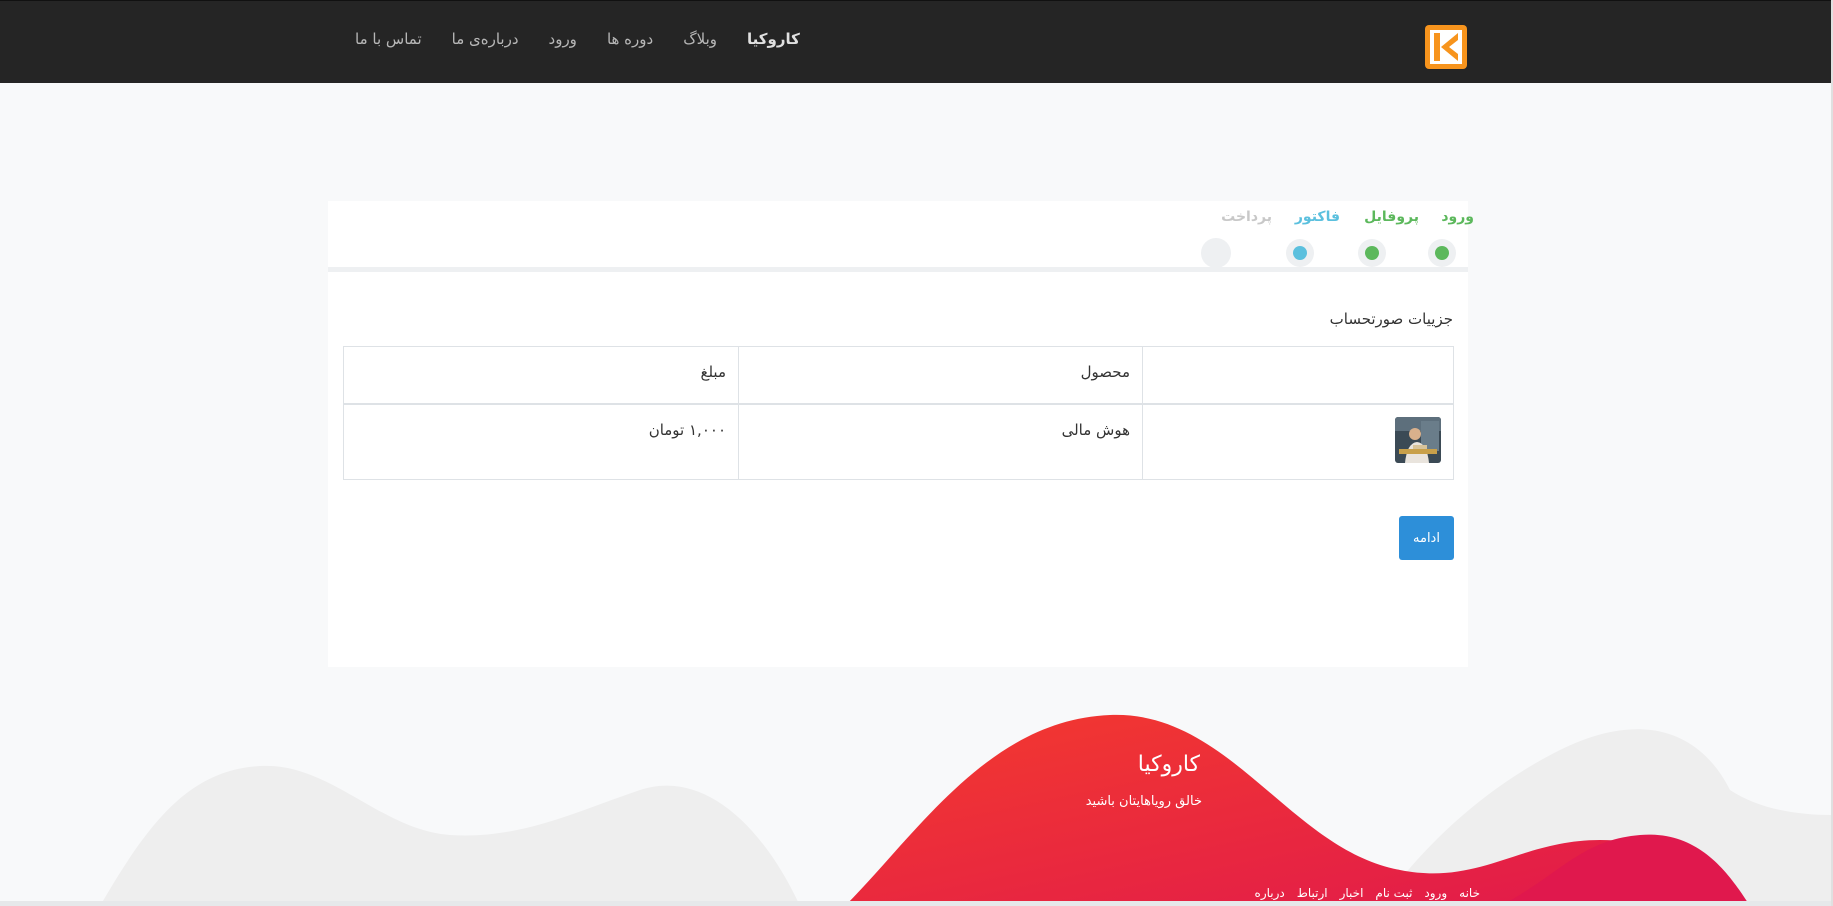  I want to click on product-image-cell, so click(1298, 441).